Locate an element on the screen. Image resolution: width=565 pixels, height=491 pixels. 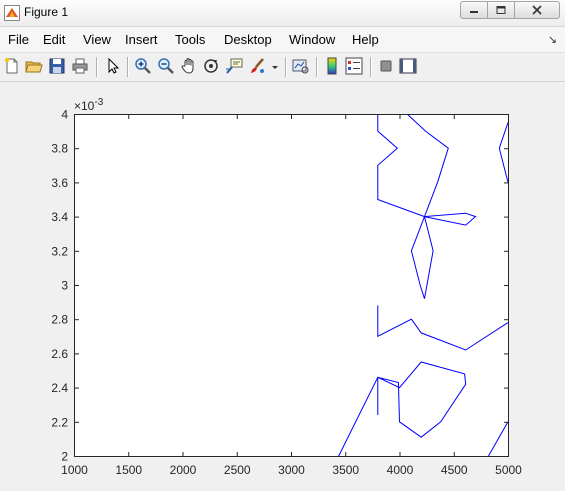
open-file-icon is located at coordinates (34, 67).